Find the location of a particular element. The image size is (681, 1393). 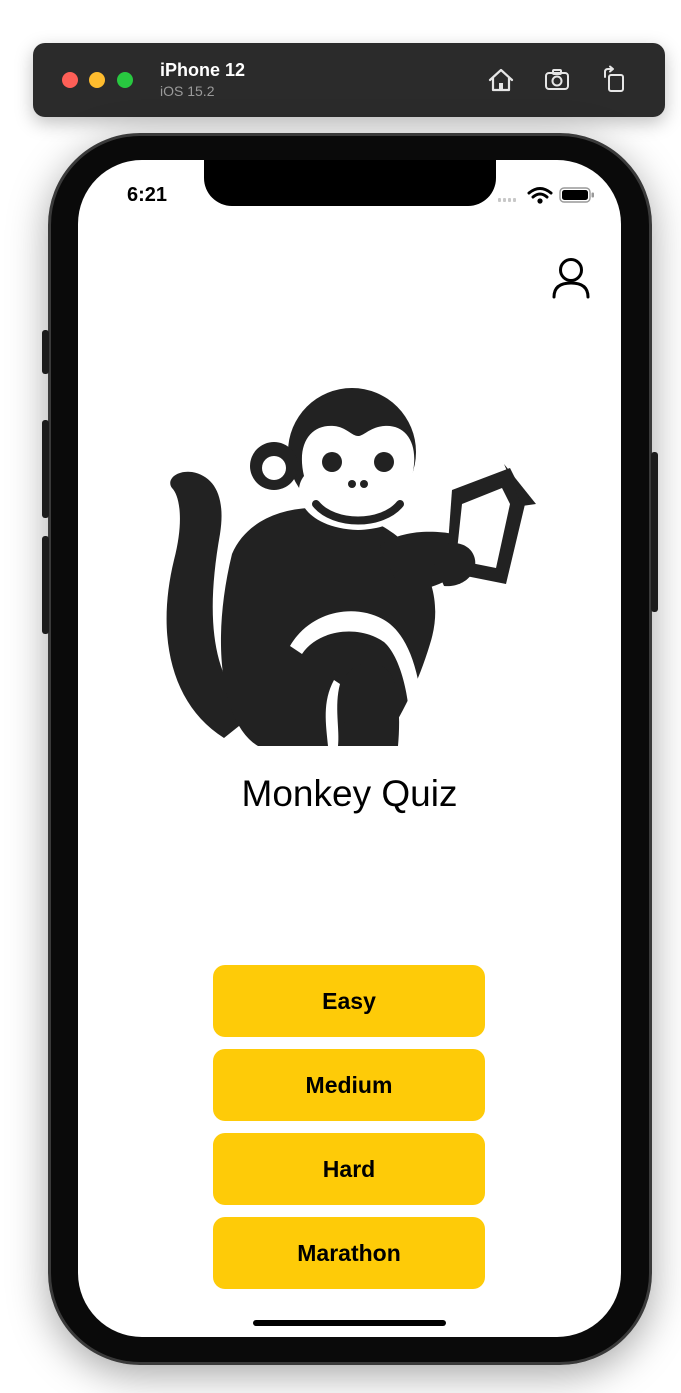

medium-button: Medium is located at coordinates (349, 1085).